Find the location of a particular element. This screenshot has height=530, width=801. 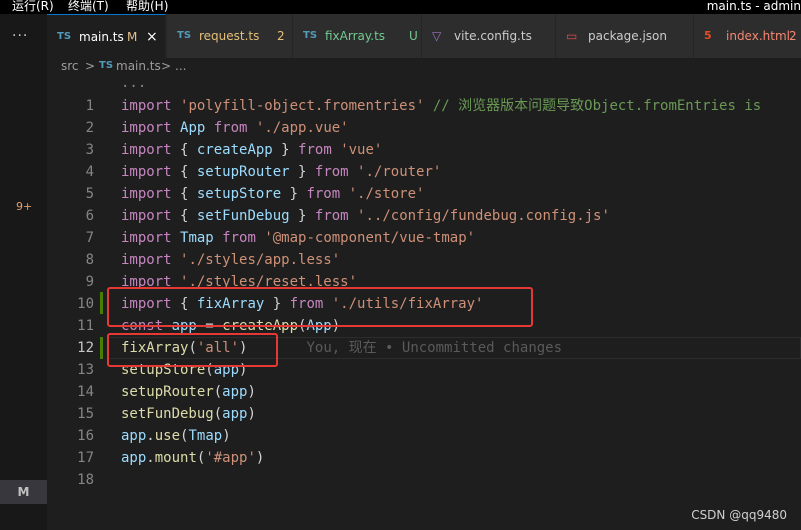

line-number: 10 is located at coordinates (85, 304).